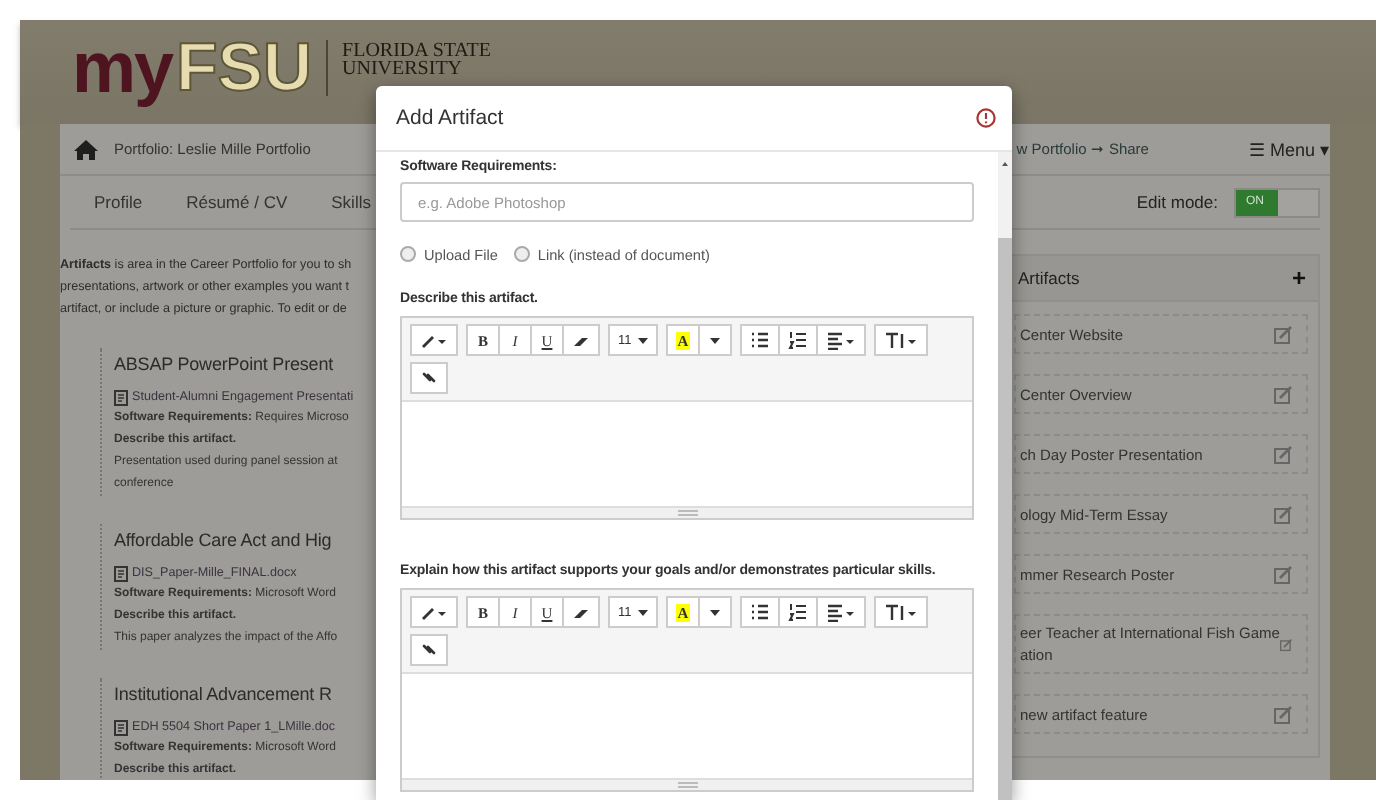 The image size is (1376, 800). Describe the element at coordinates (1005, 476) in the screenshot. I see `scrollbar` at that location.